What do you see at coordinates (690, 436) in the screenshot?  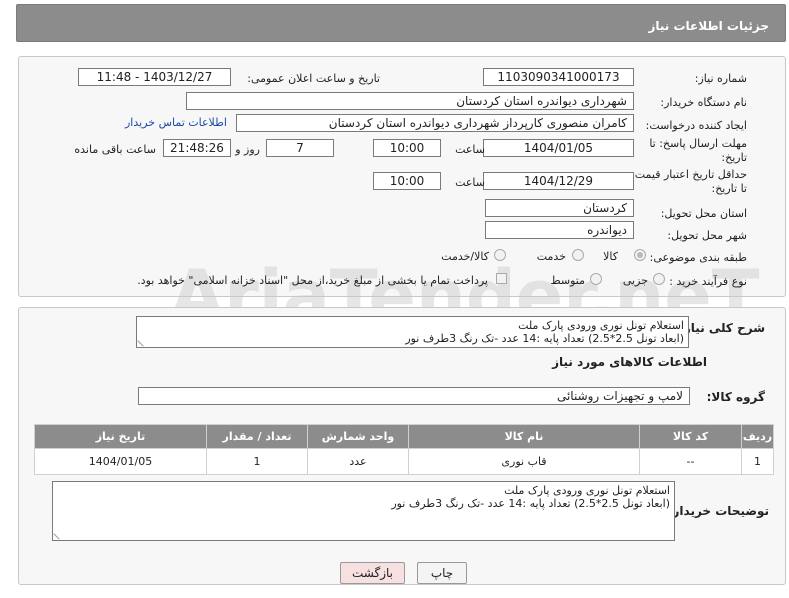 I see `col-code: کد کالا` at bounding box center [690, 436].